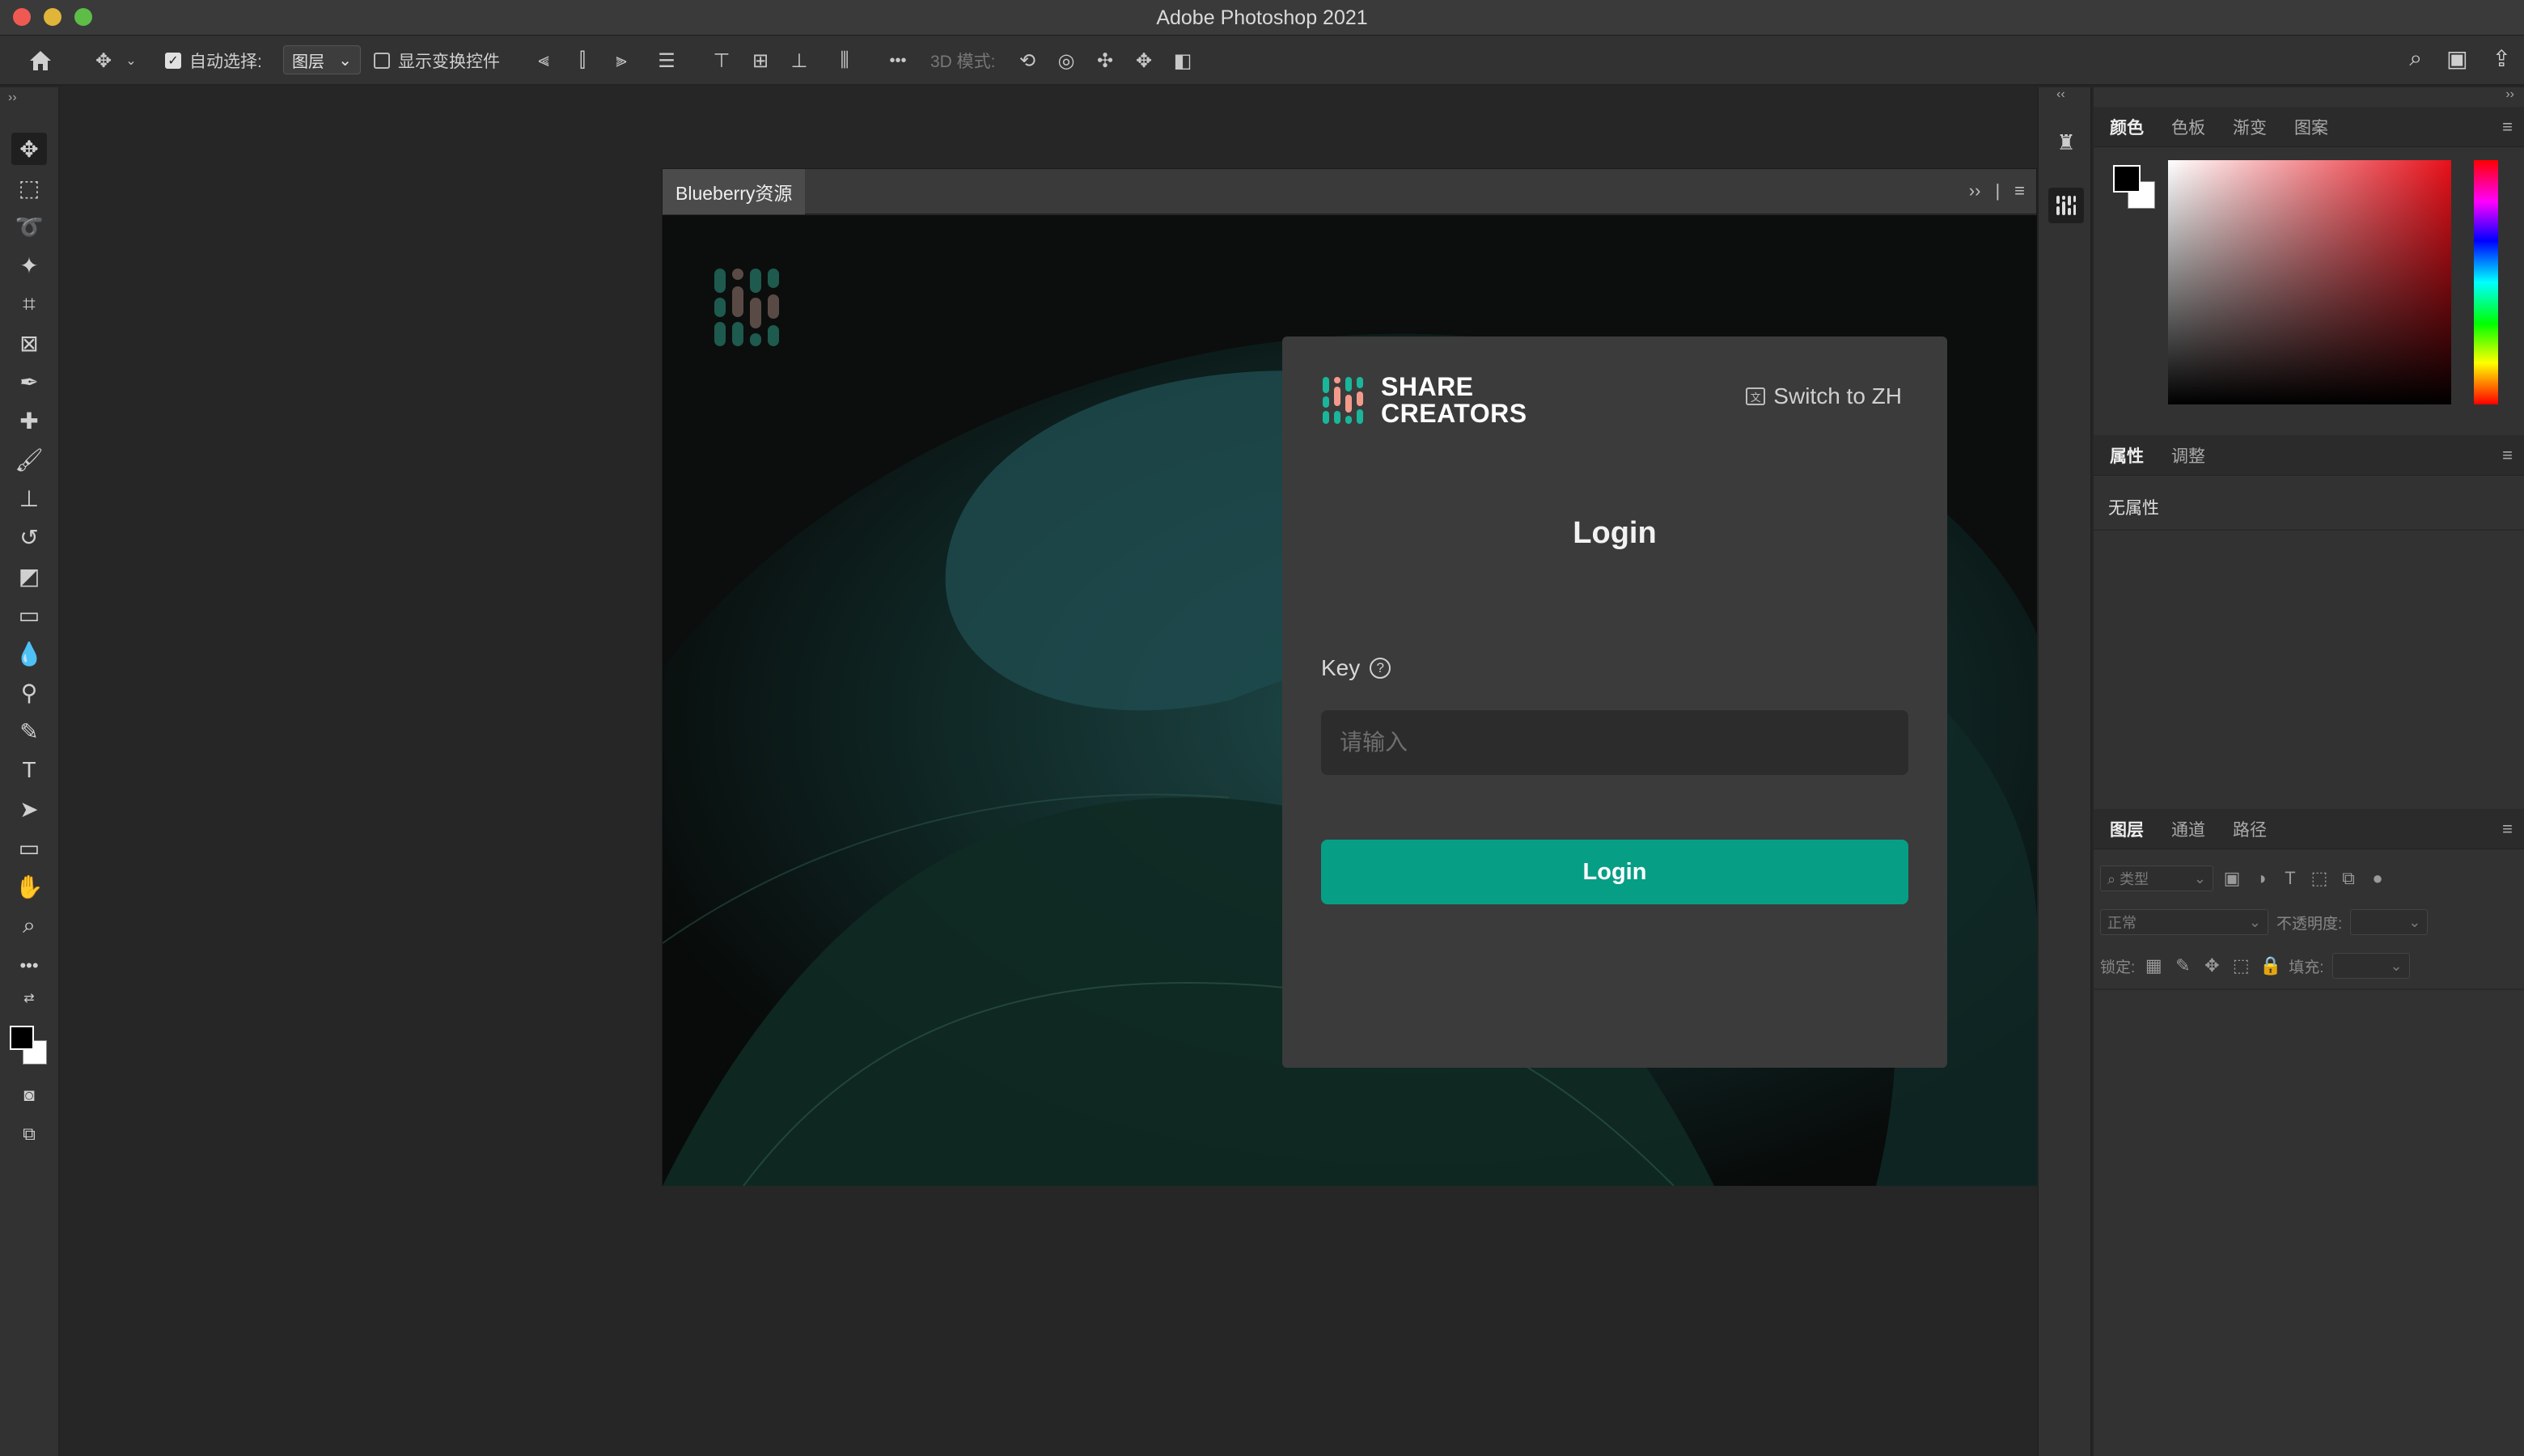  What do you see at coordinates (544, 61) in the screenshot?
I see `align-left-icon: ⫷` at bounding box center [544, 61].